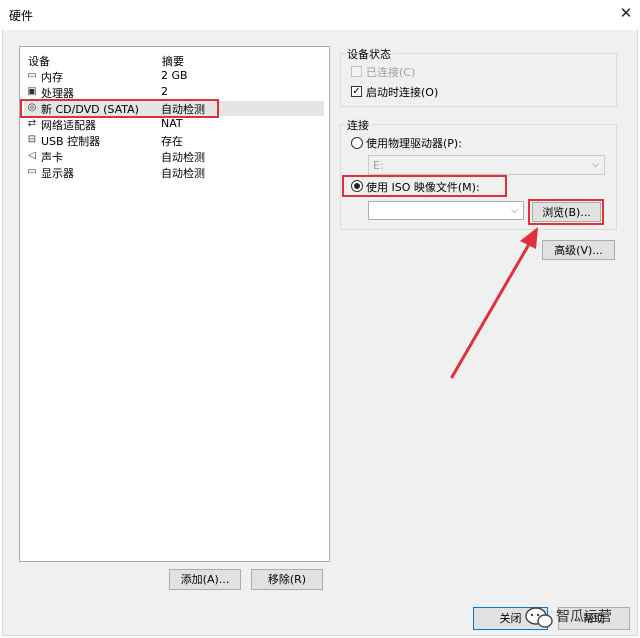 This screenshot has width=640, height=638. I want to click on cd-dvd-highlight, so click(119, 108).